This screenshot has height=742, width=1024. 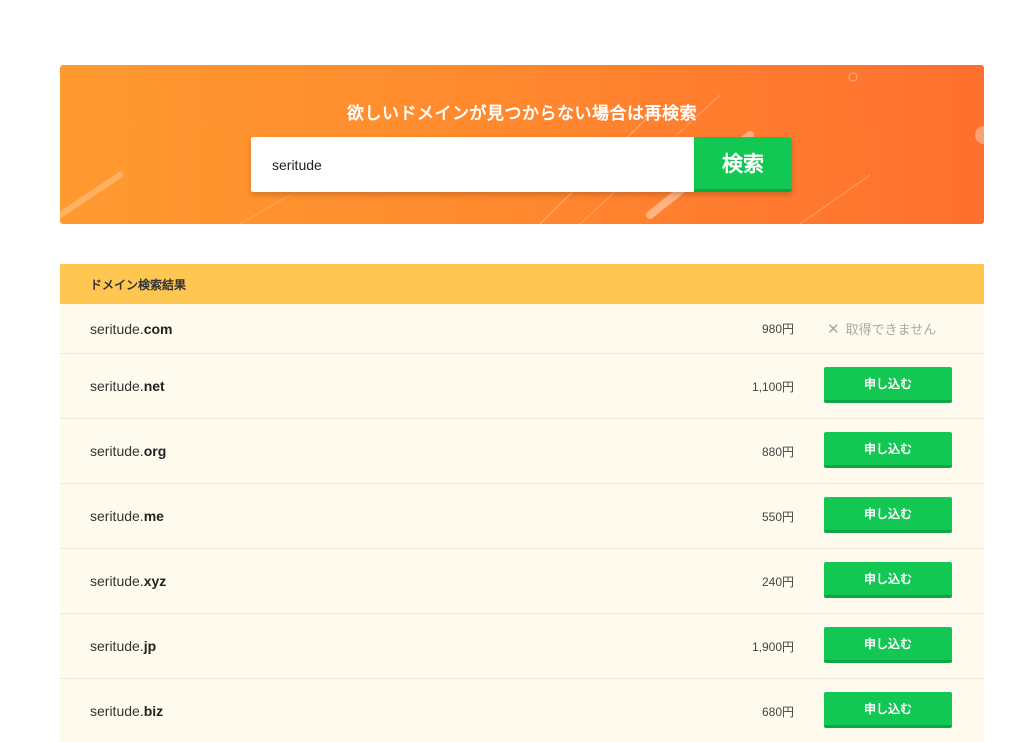 What do you see at coordinates (522, 710) in the screenshot?
I see `result-row-biz: seritude.biz 680円 申し込む` at bounding box center [522, 710].